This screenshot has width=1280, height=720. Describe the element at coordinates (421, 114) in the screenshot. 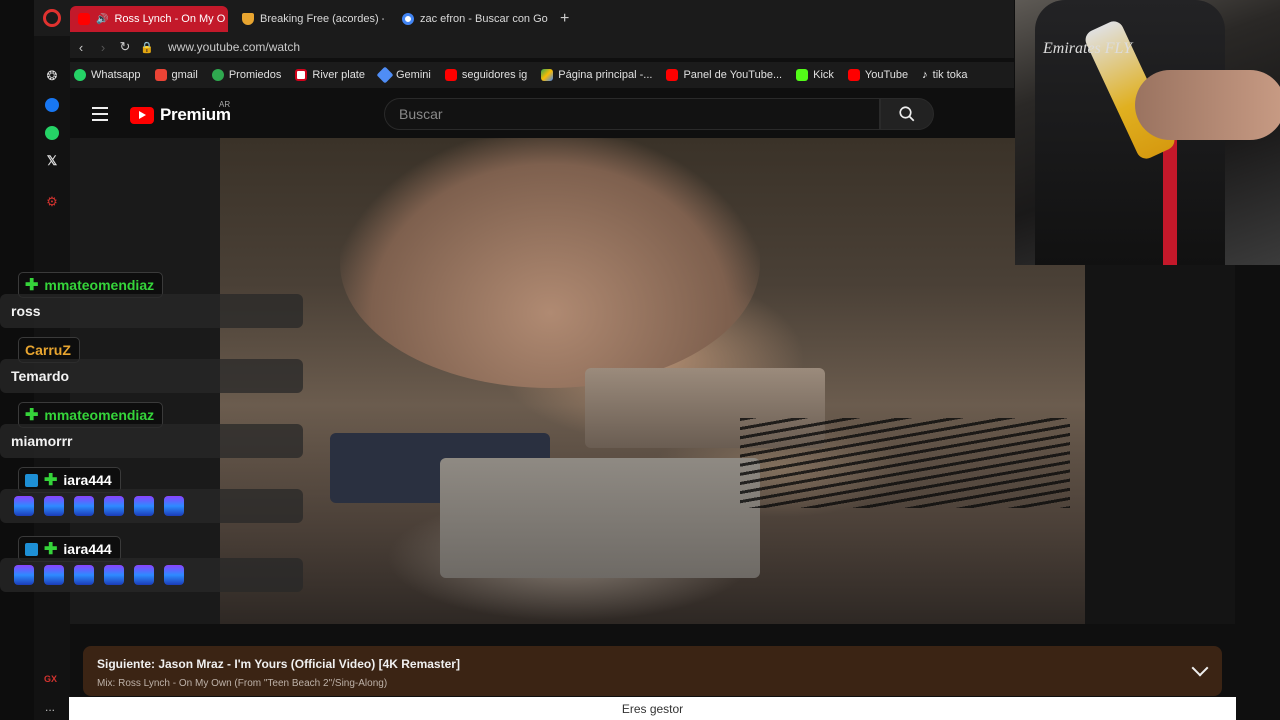

I see `search-placeholder: Buscar` at that location.